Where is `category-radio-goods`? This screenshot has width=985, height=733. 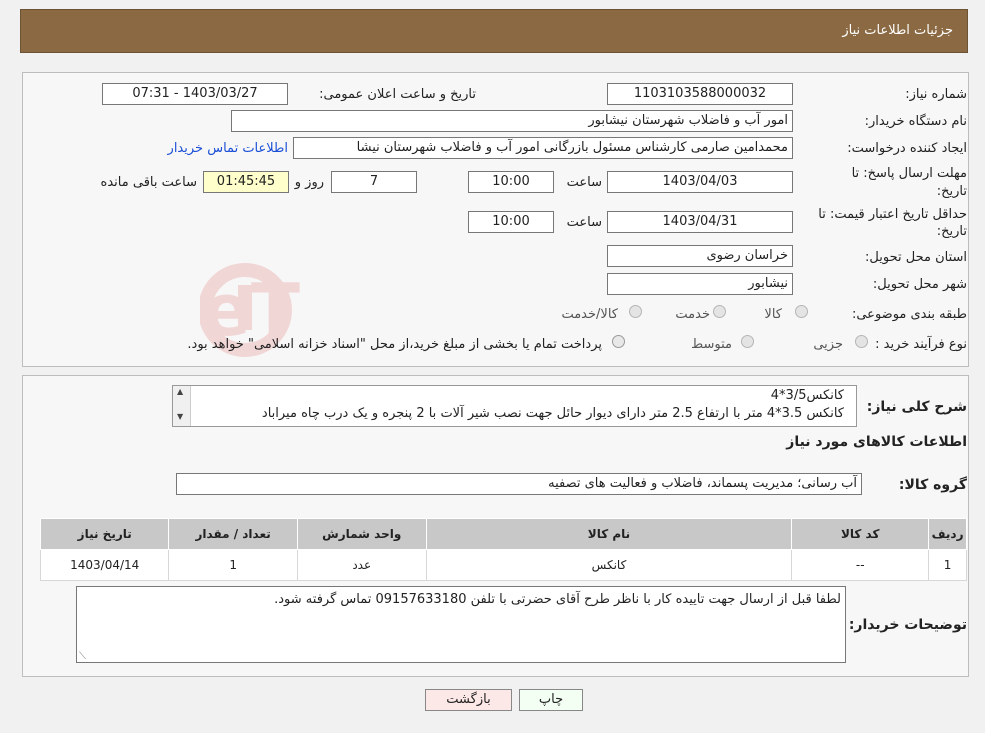 category-radio-goods is located at coordinates (801, 311).